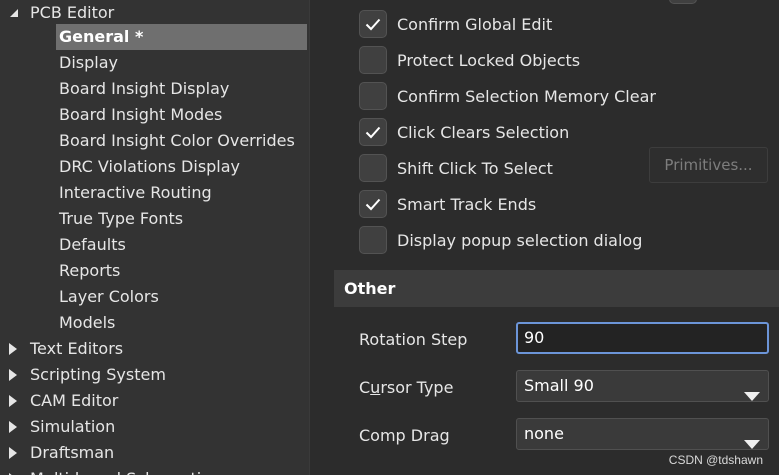  I want to click on tree-item-label: Display, so click(88, 62).